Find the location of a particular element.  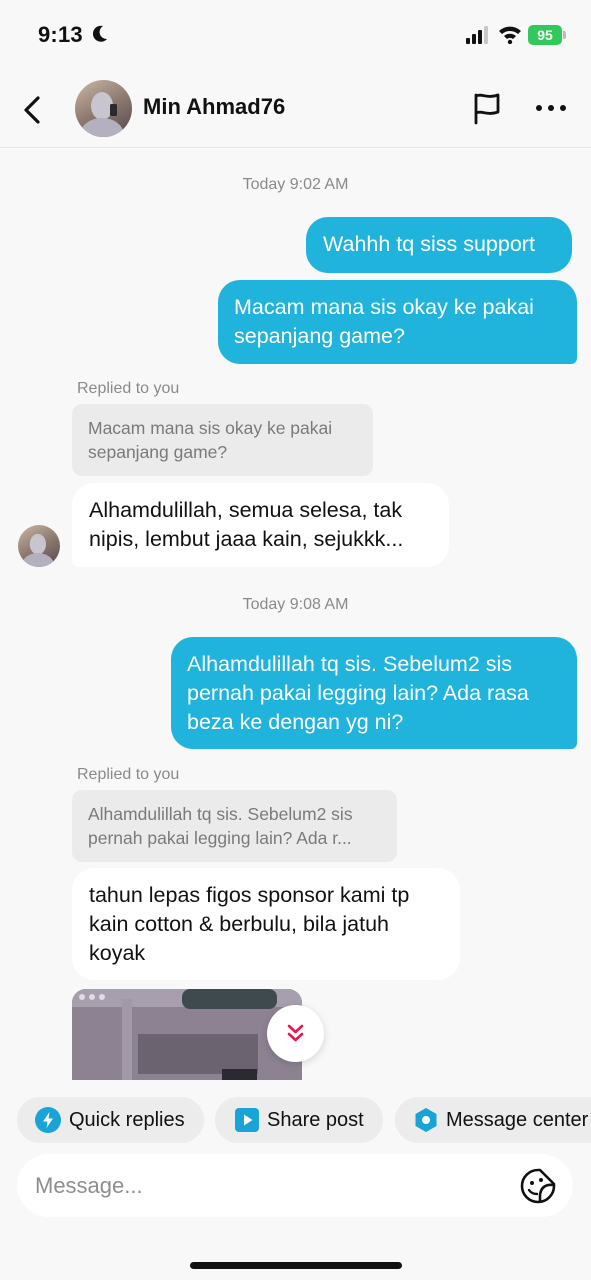

contact-avatar is located at coordinates (103, 108).